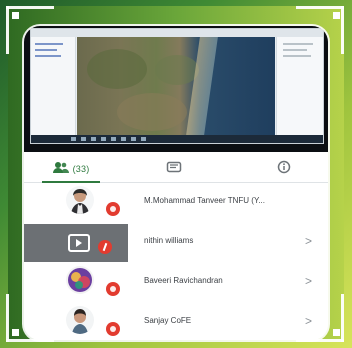 Image resolution: width=352 pixels, height=348 pixels. I want to click on avatar-illustration, so click(80, 280).